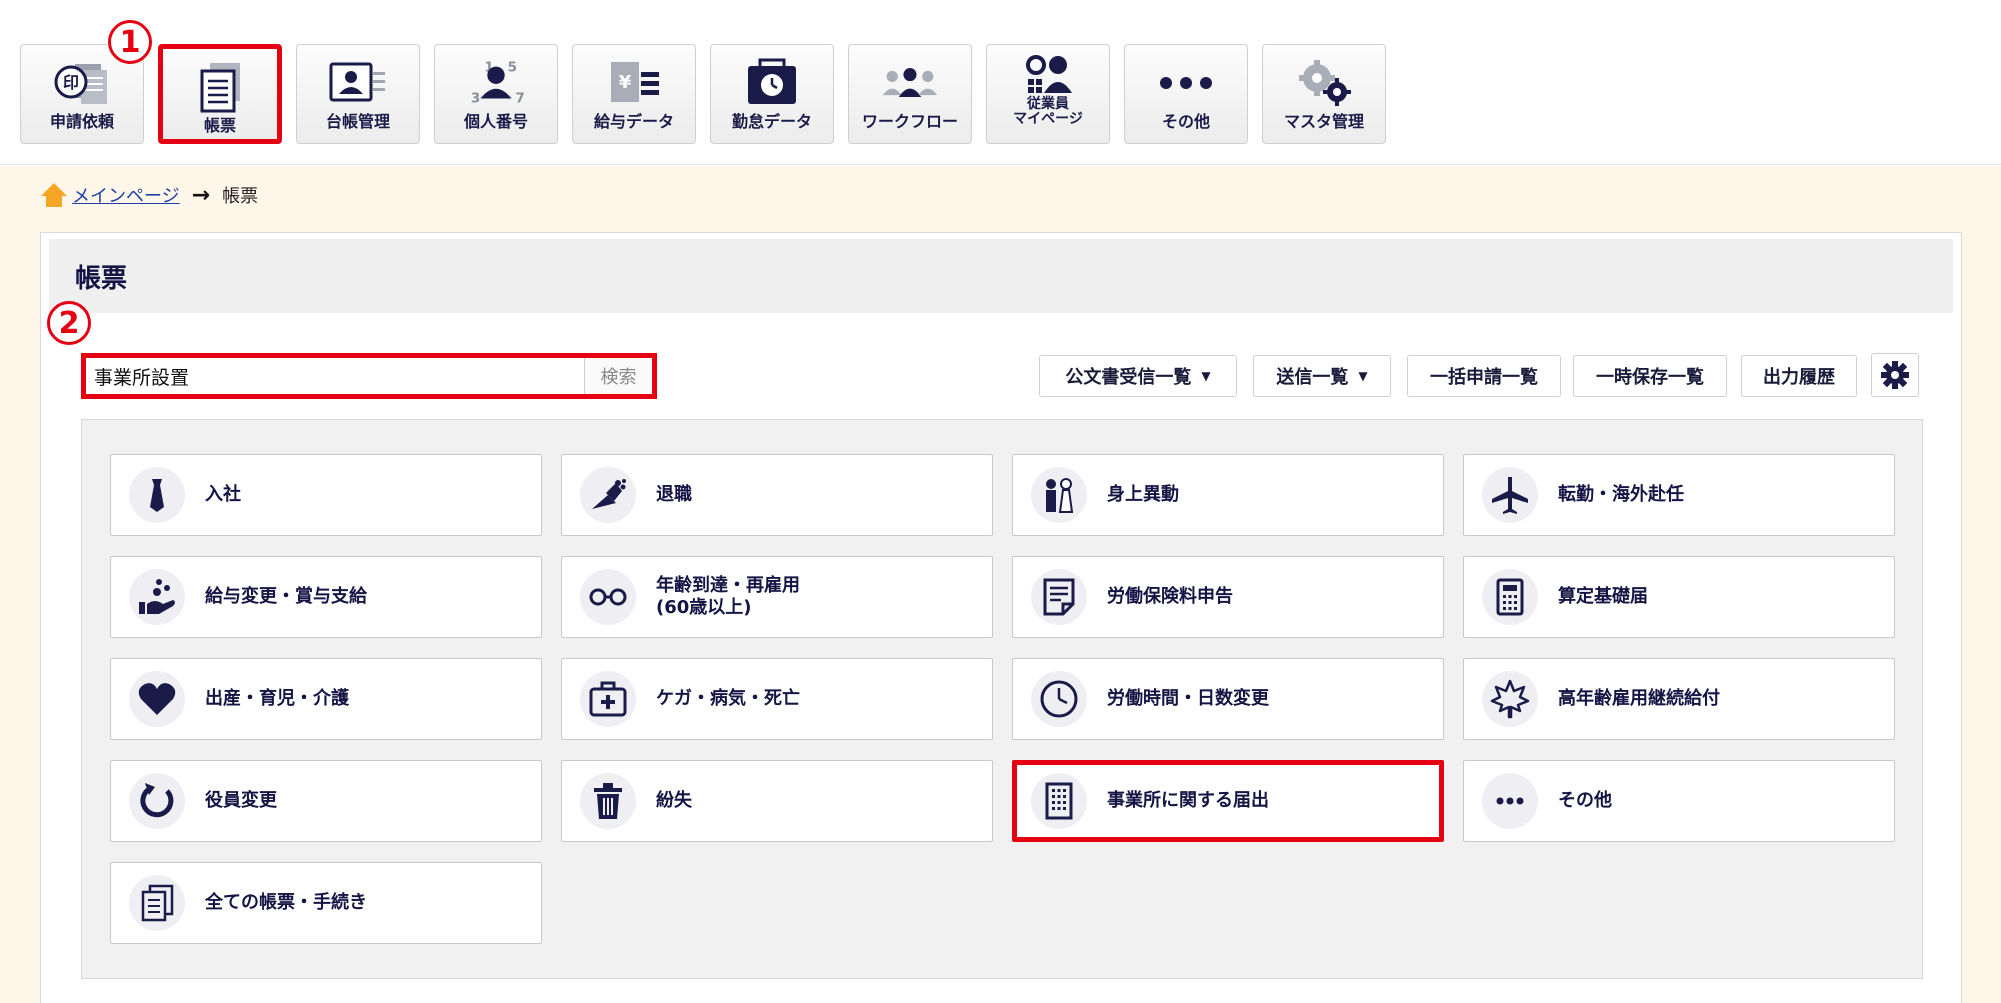  What do you see at coordinates (519, 98) in the screenshot?
I see `svg-text: 7` at bounding box center [519, 98].